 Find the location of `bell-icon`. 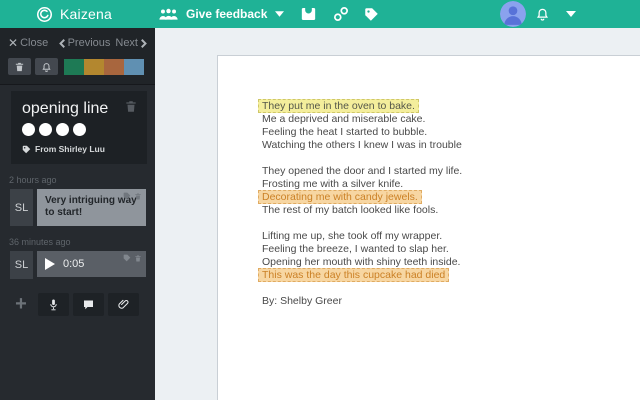

bell-icon is located at coordinates (46, 67).